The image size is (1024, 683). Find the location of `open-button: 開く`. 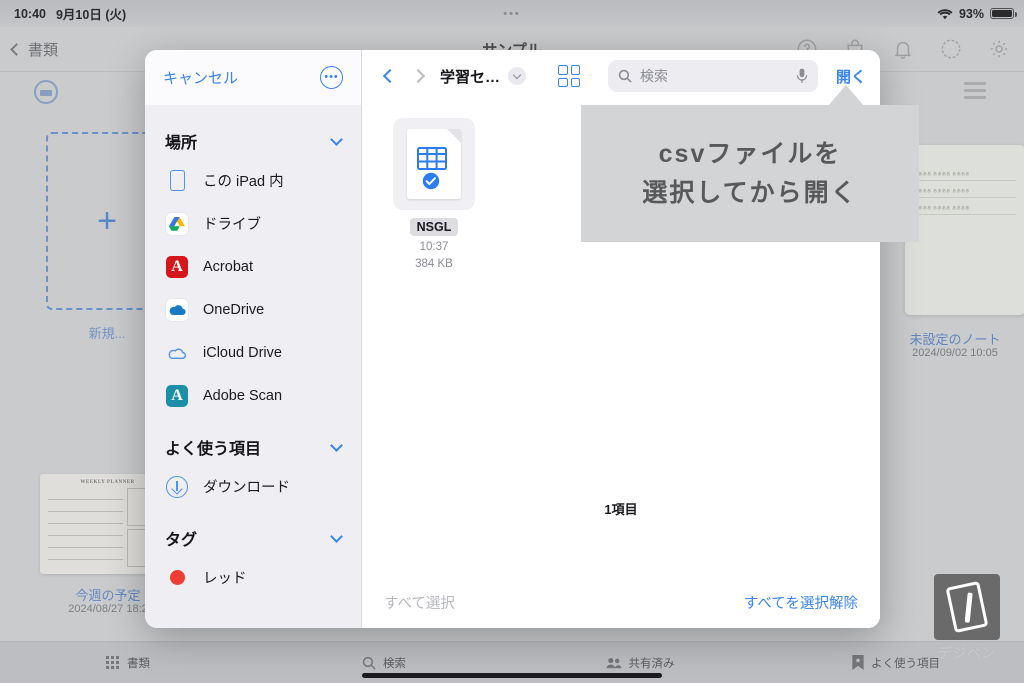

open-button: 開く is located at coordinates (851, 76).